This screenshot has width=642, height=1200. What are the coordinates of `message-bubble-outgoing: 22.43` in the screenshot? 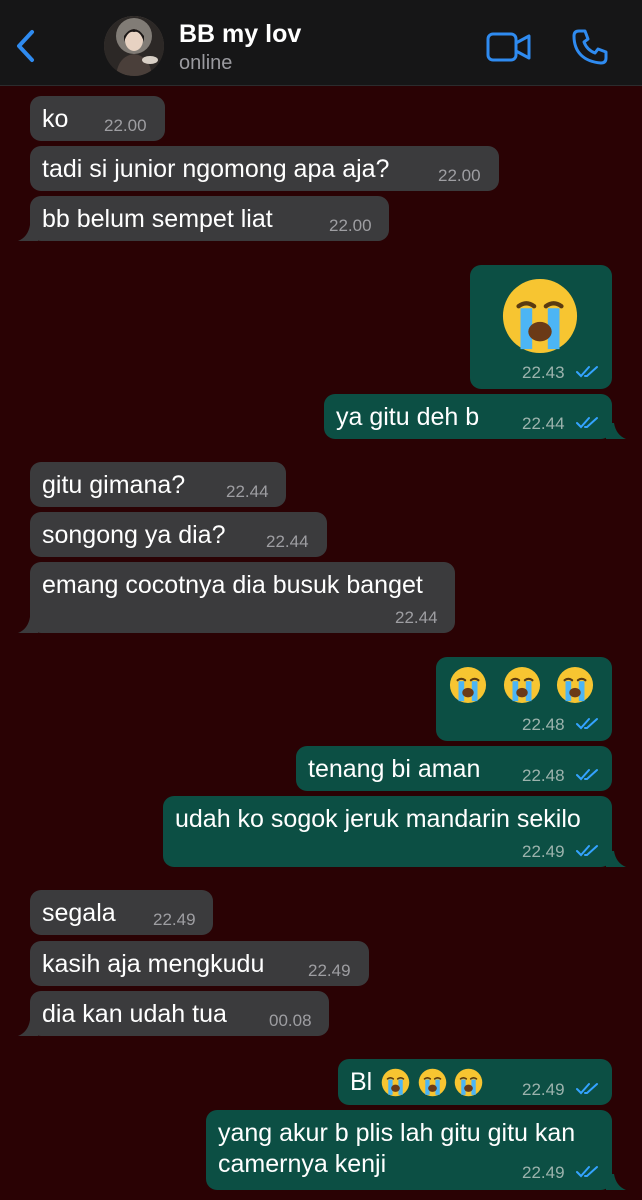 It's located at (541, 327).